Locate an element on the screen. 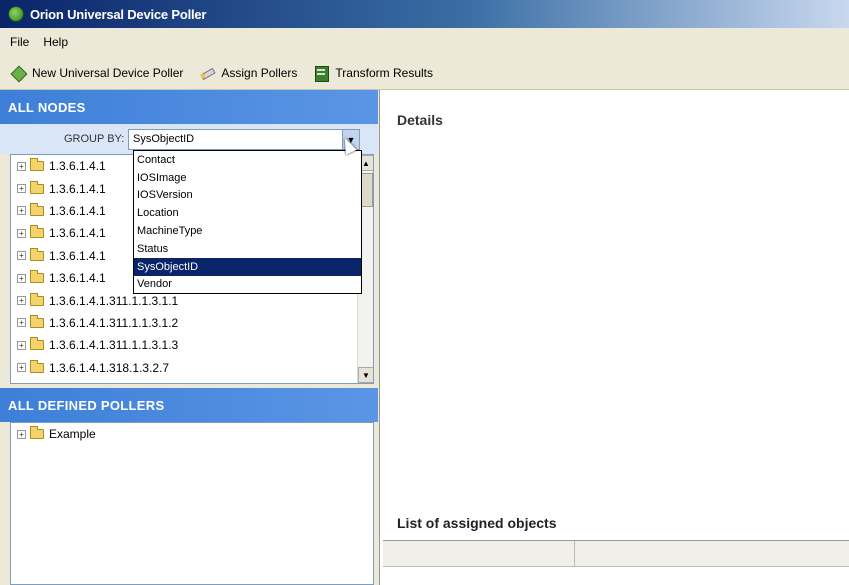 The height and width of the screenshot is (585, 849). new-poller-icon is located at coordinates (18, 73).